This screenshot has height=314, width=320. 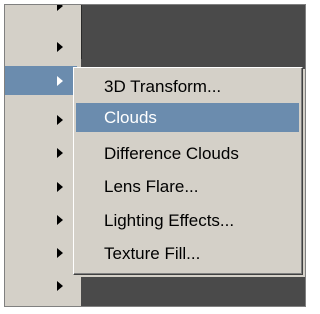 I want to click on background-panel-bottom, so click(x=193, y=291).